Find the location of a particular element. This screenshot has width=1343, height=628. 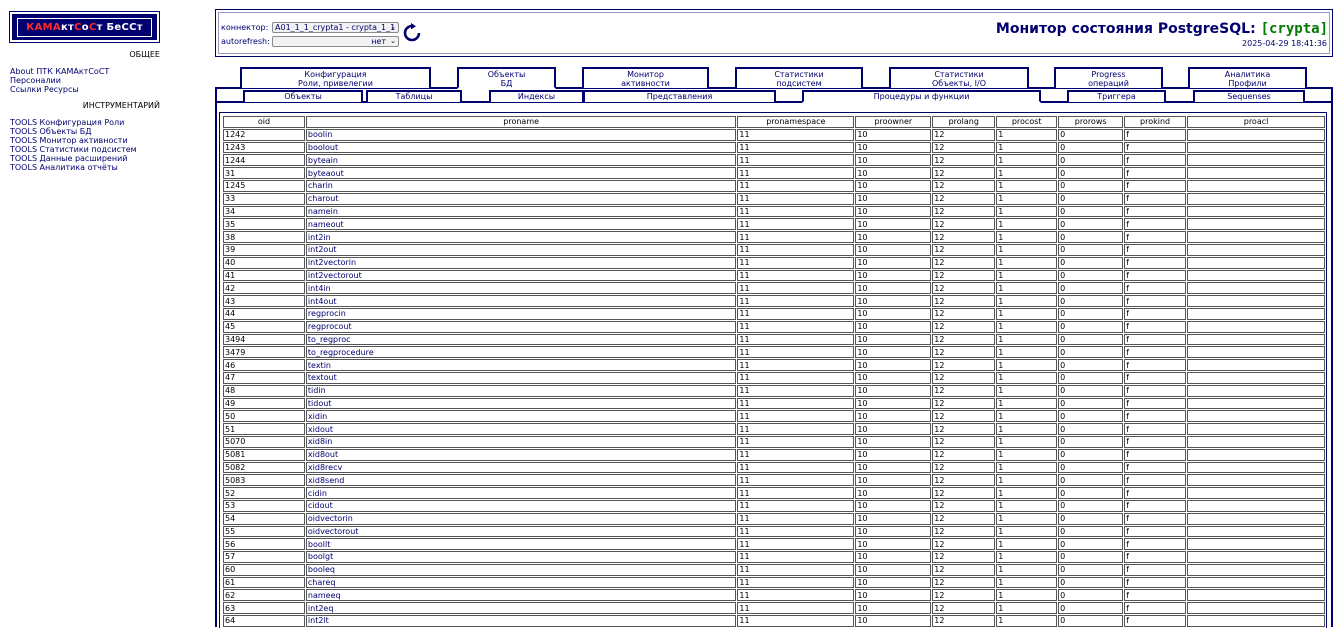

cell-proname: tidin is located at coordinates (521, 390).